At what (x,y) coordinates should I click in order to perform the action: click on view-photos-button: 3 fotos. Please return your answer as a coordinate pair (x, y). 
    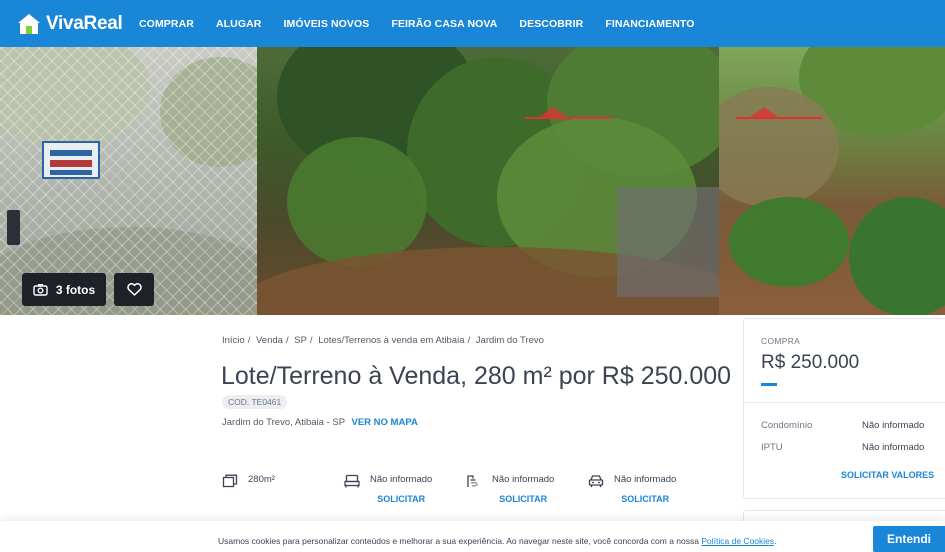
    Looking at the image, I should click on (64, 289).